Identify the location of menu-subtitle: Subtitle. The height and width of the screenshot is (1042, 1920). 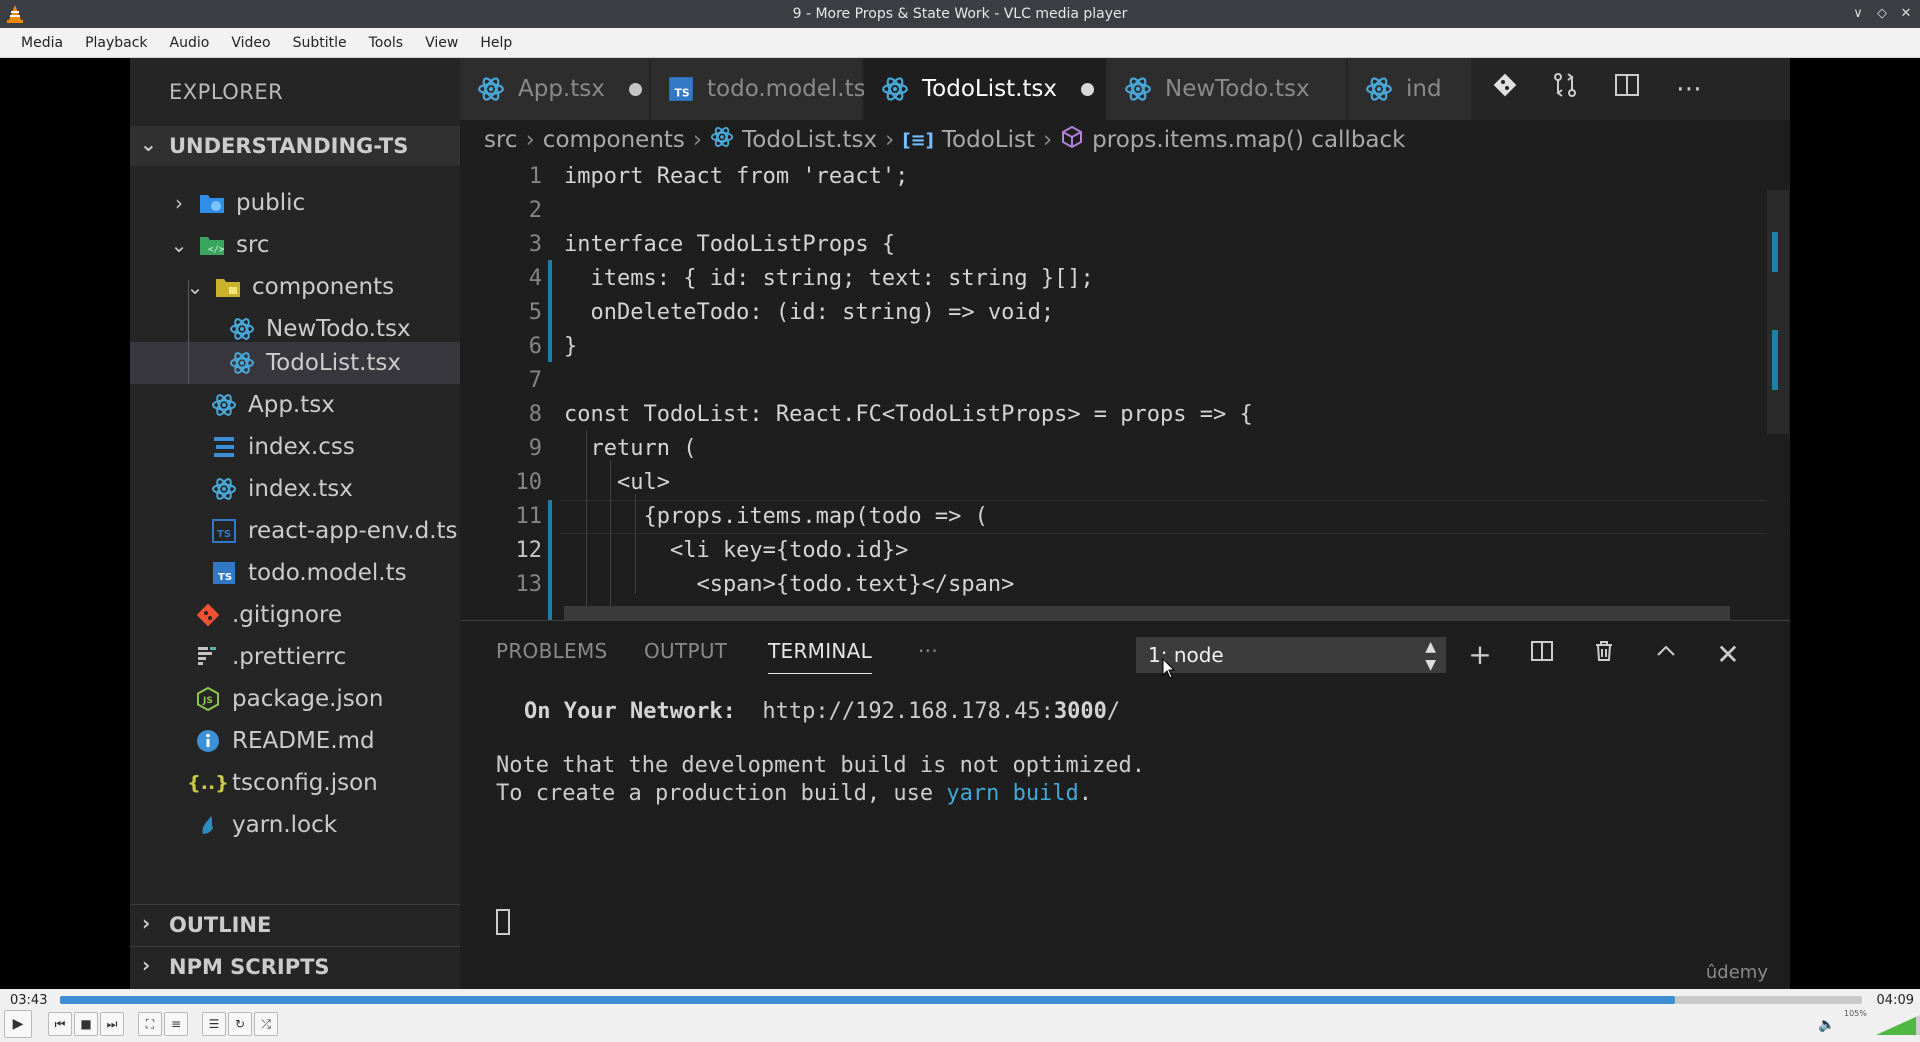
(320, 43).